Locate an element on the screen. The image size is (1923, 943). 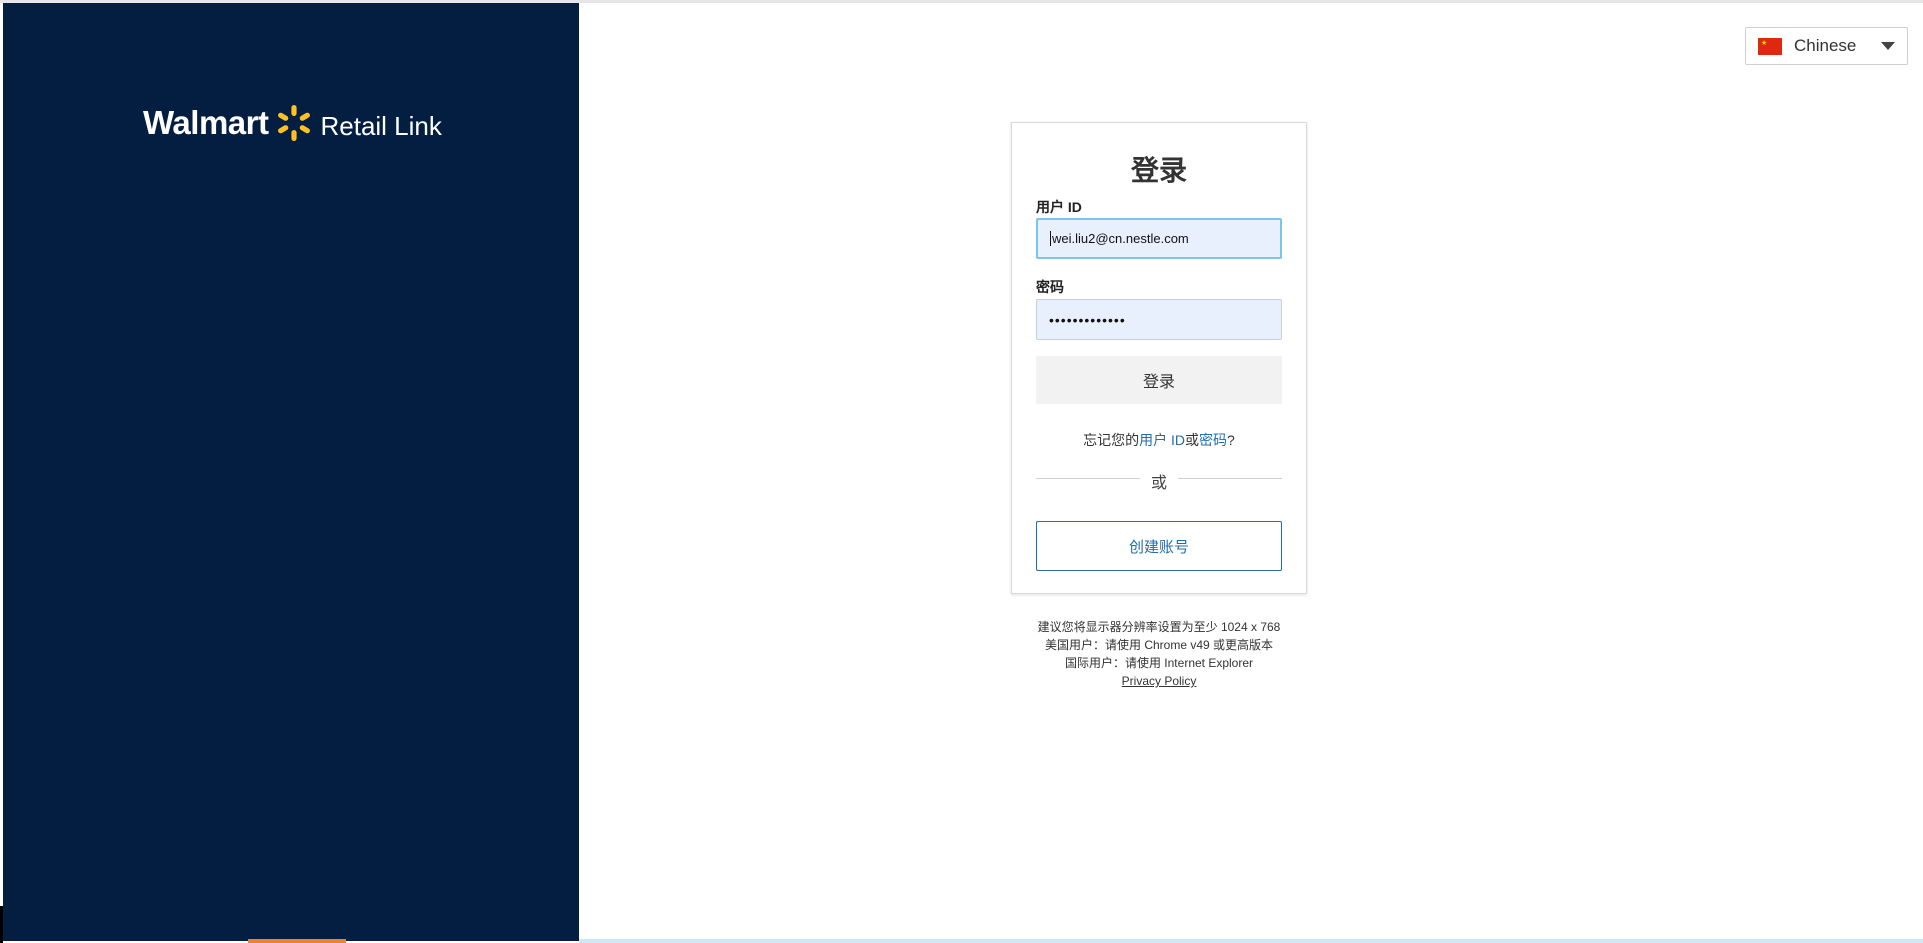
forgot-credentials-text: 忘记您的用户 ID或密码? is located at coordinates (1159, 440).